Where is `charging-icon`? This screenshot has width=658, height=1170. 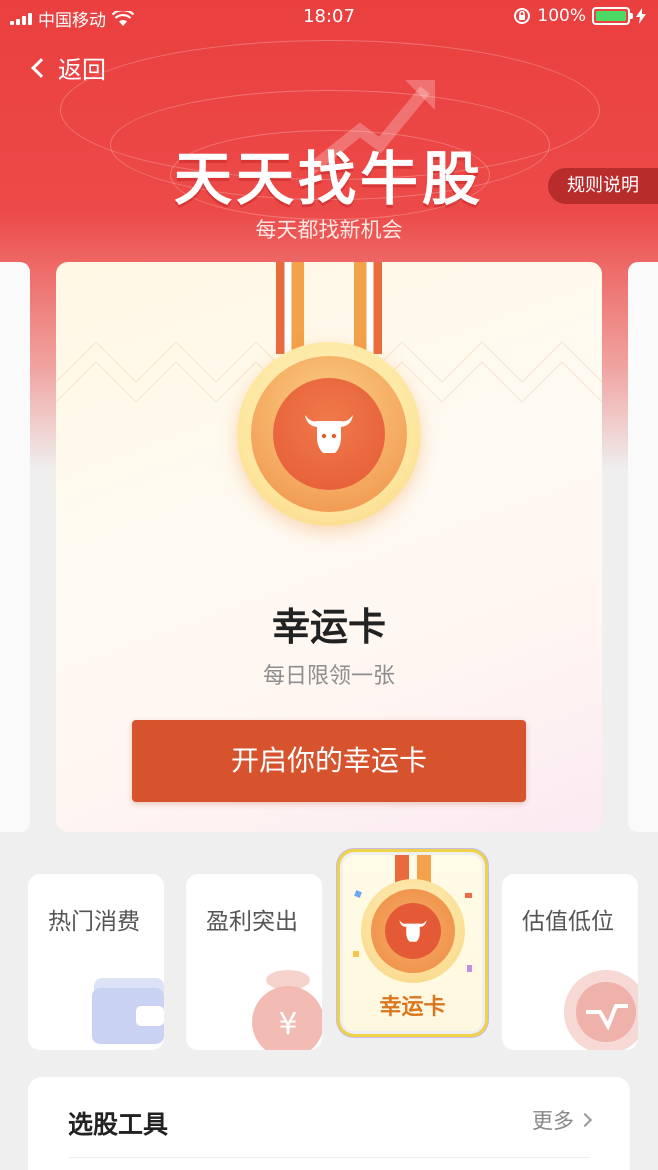 charging-icon is located at coordinates (641, 16).